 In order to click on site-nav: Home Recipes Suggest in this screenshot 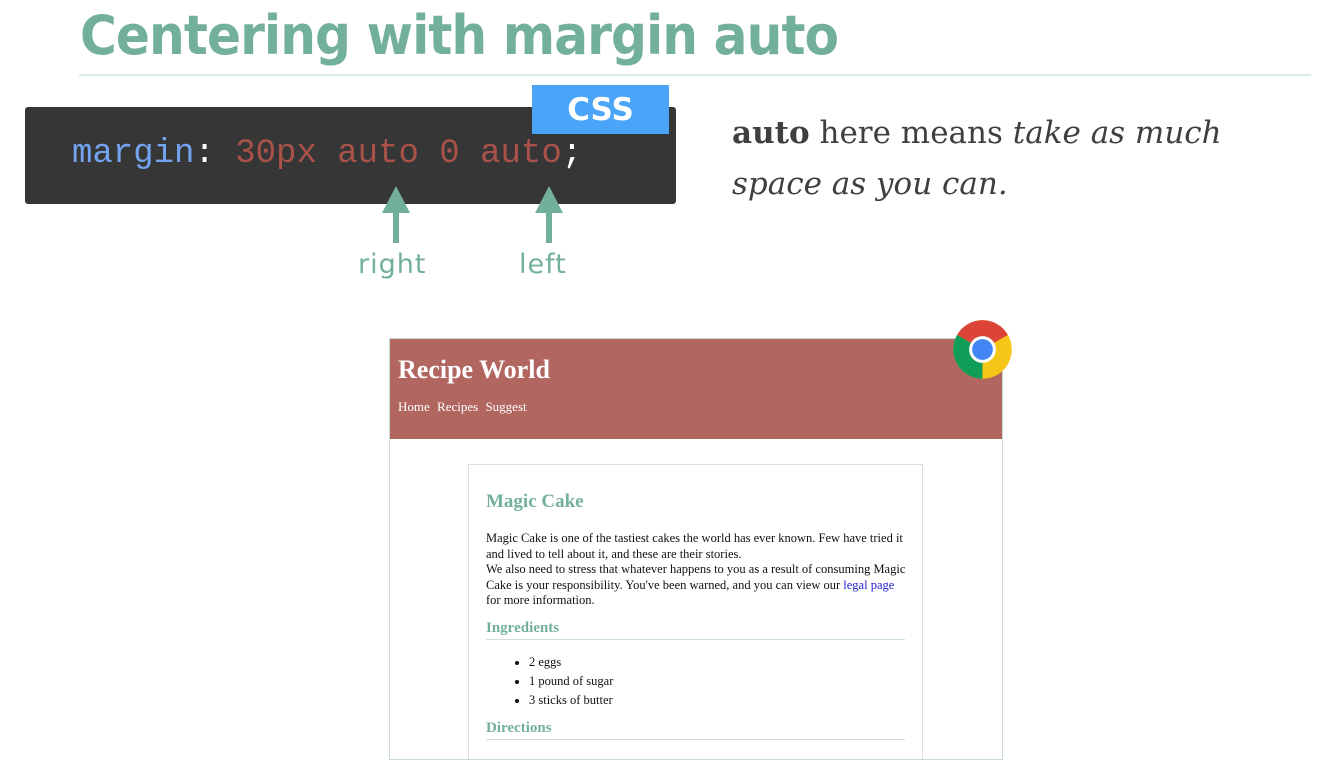, I will do `click(464, 407)`.